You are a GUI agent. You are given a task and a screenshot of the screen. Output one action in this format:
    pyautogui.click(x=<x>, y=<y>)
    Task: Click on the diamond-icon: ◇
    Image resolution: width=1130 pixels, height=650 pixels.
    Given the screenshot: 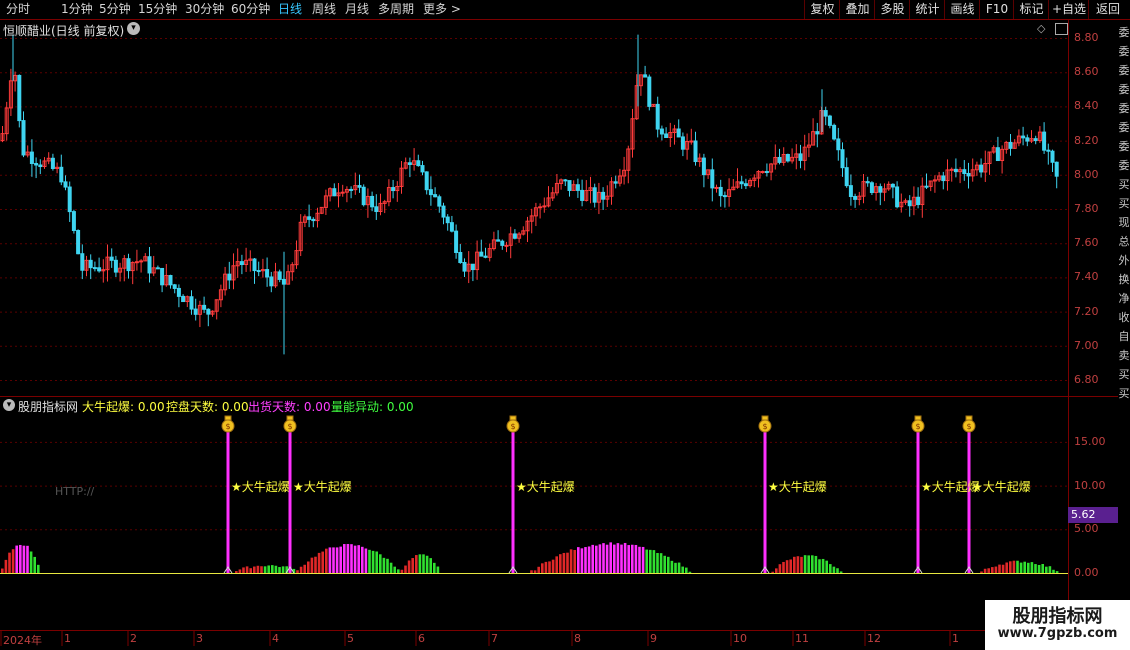 What is the action you would take?
    pyautogui.click(x=1041, y=28)
    